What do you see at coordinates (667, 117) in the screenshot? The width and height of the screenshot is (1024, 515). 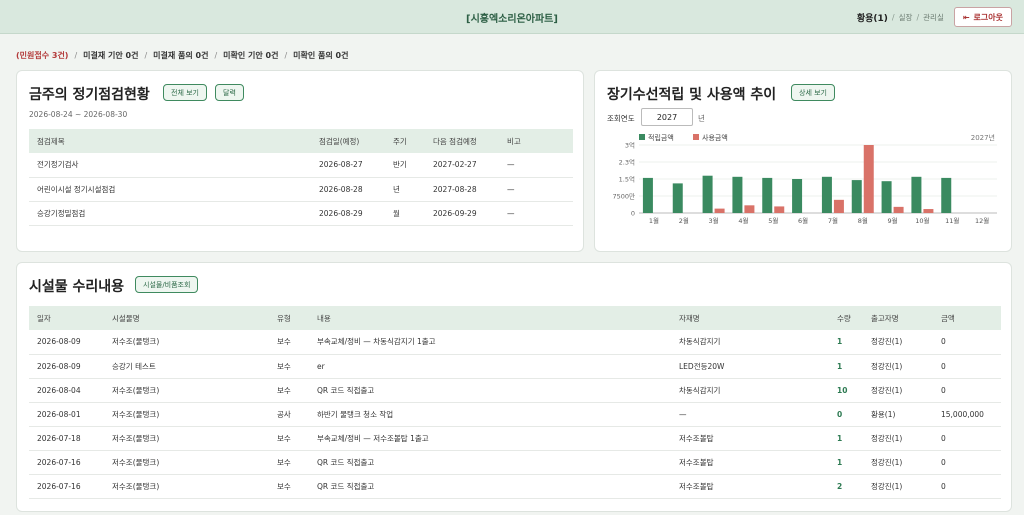 I see `year-input: 2027` at bounding box center [667, 117].